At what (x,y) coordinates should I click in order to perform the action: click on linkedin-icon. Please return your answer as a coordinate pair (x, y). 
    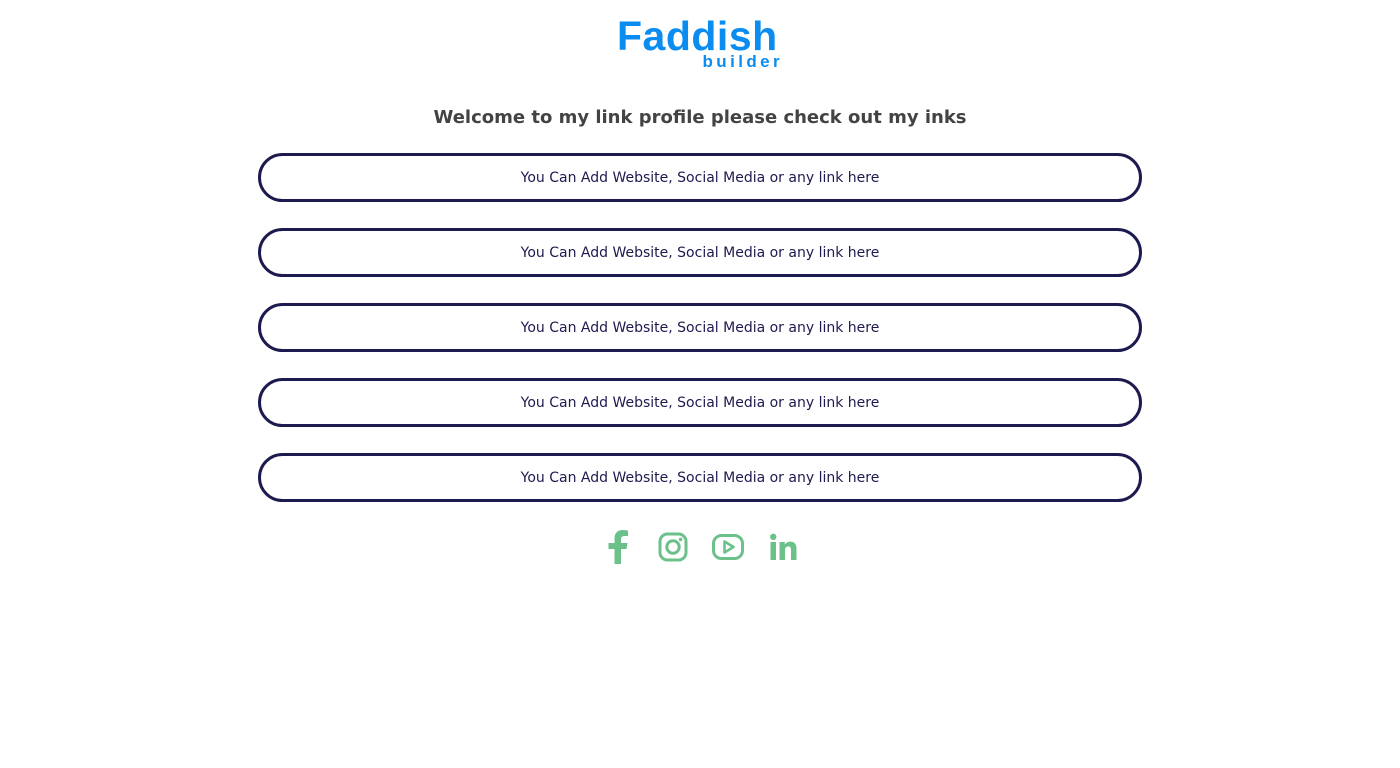
    Looking at the image, I should click on (782, 546).